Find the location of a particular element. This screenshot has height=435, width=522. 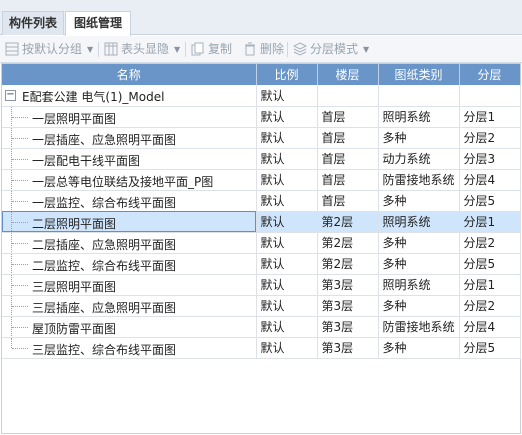

trash-icon is located at coordinates (250, 49).